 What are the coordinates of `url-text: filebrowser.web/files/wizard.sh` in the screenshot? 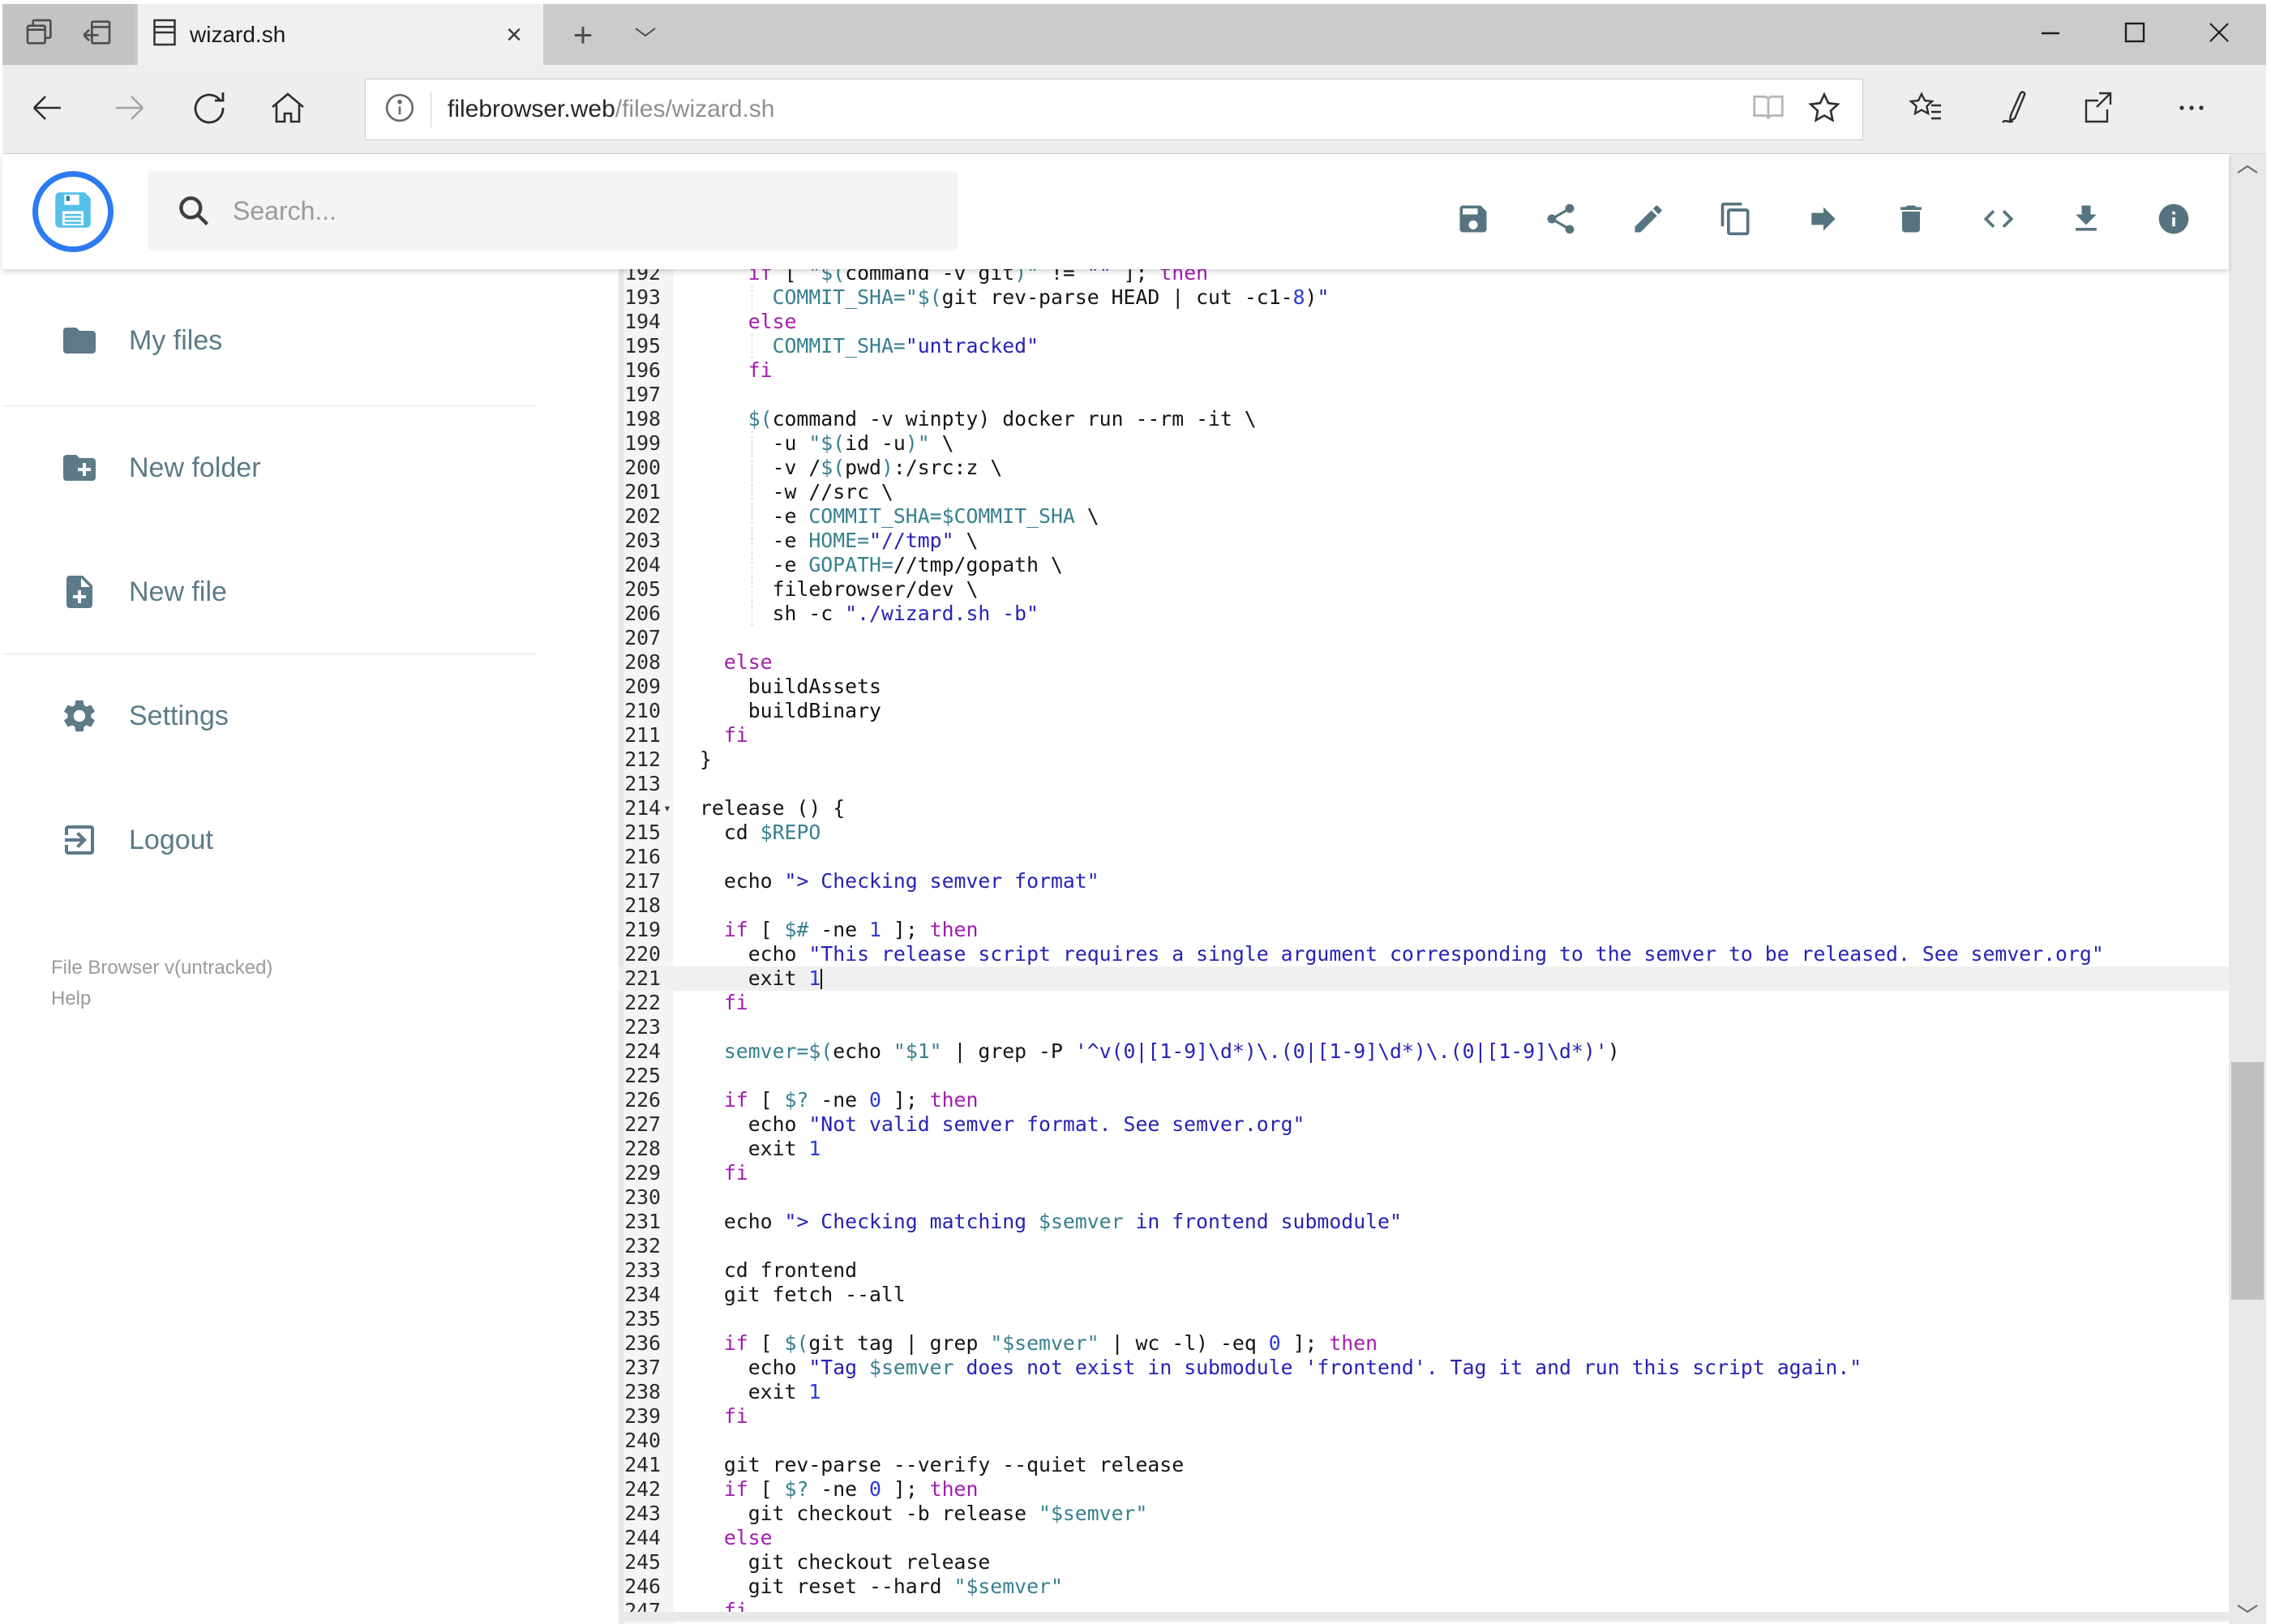 It's located at (1099, 110).